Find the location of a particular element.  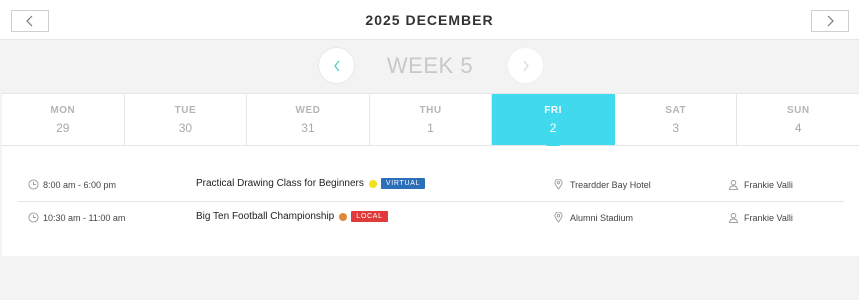

event-title-link: Practical Drawing Class for Beginners is located at coordinates (280, 183).